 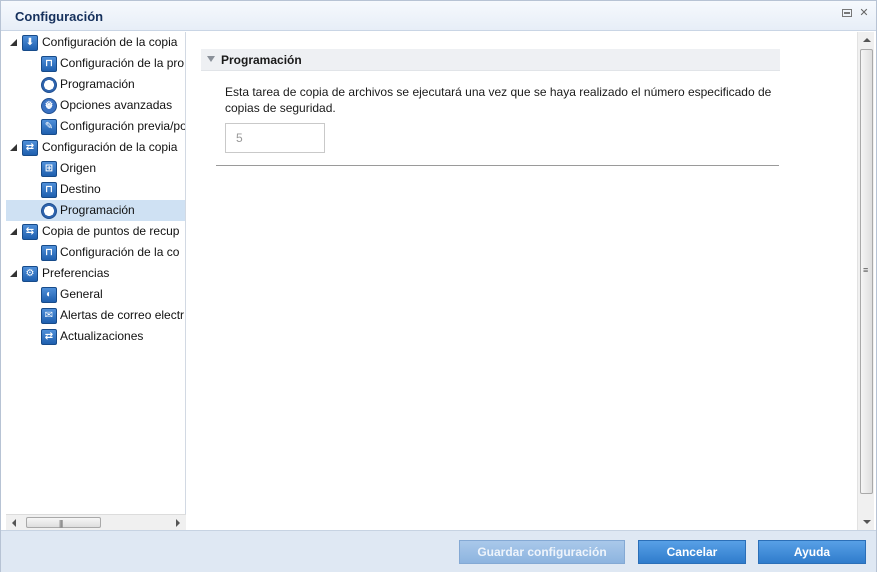 I want to click on scroll-right-arrow-icon, so click(x=178, y=523).